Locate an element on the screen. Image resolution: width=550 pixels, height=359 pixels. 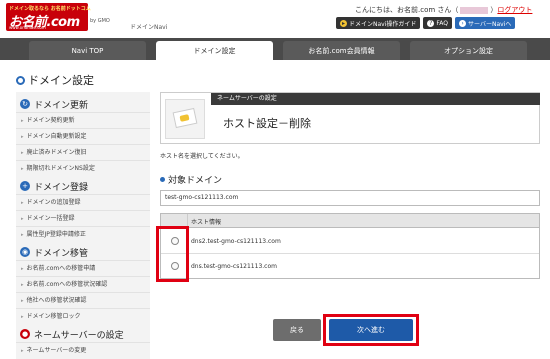
sidebar-section-title: ↻ ドメイン更新 is located at coordinates (83, 104).